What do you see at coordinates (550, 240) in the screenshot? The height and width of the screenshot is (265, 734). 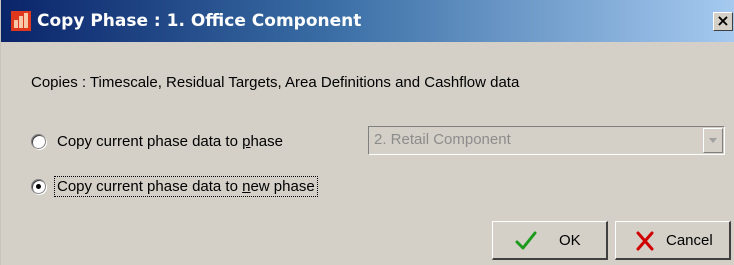 I see `ok-button: OK` at bounding box center [550, 240].